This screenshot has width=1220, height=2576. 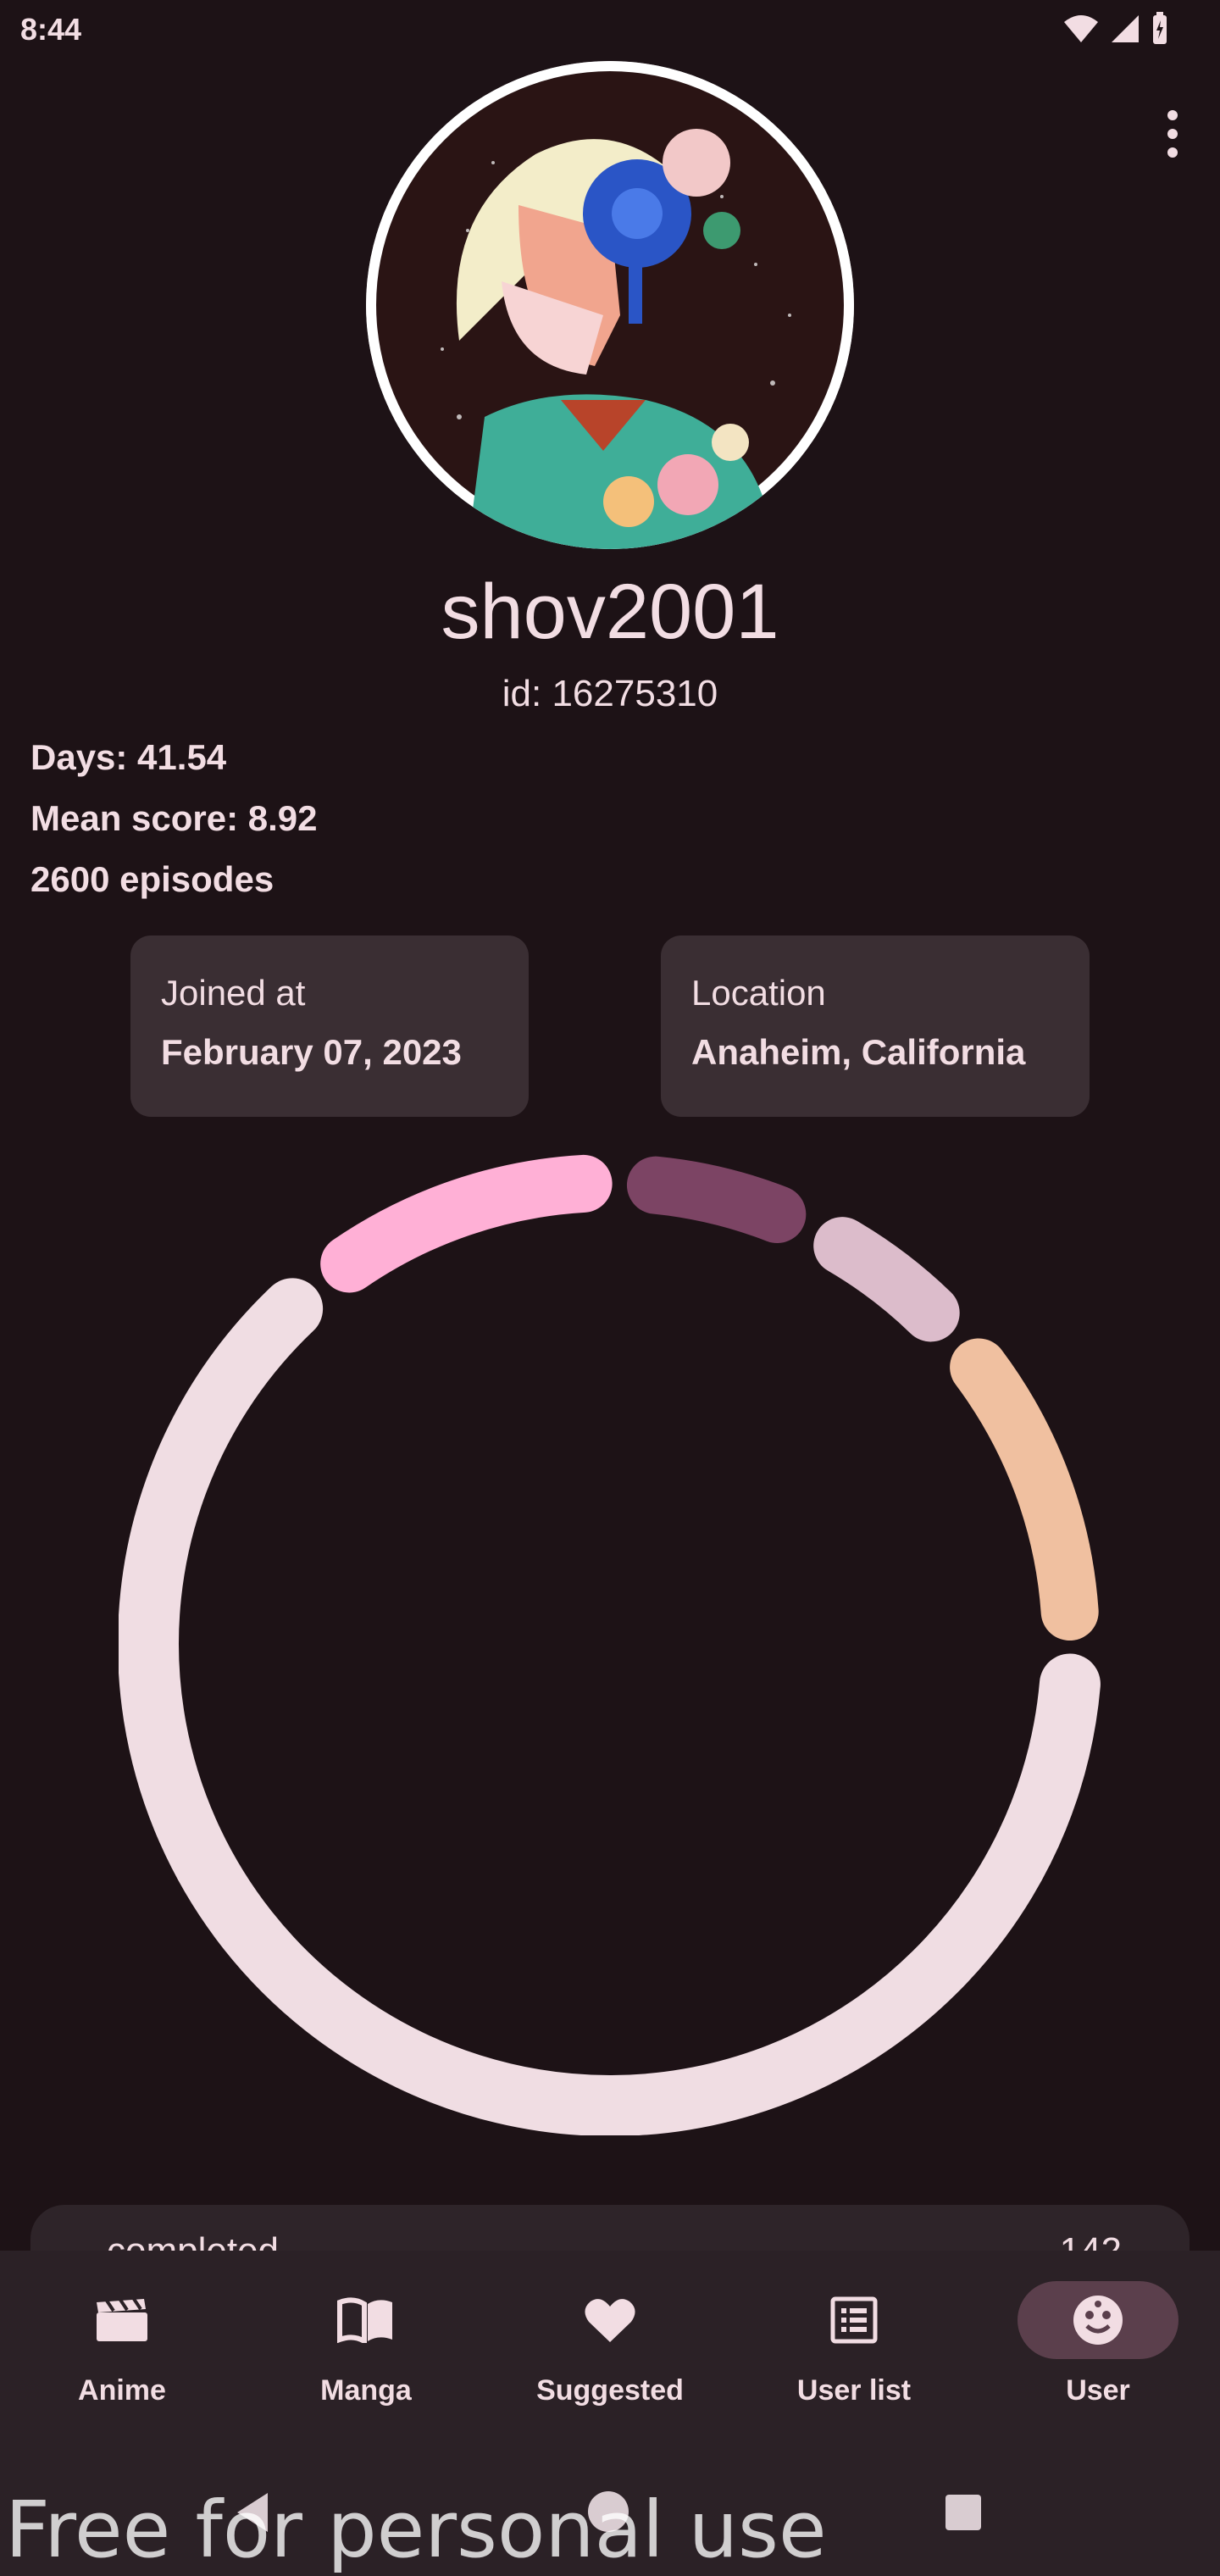 I want to click on username: shov2001, so click(x=610, y=612).